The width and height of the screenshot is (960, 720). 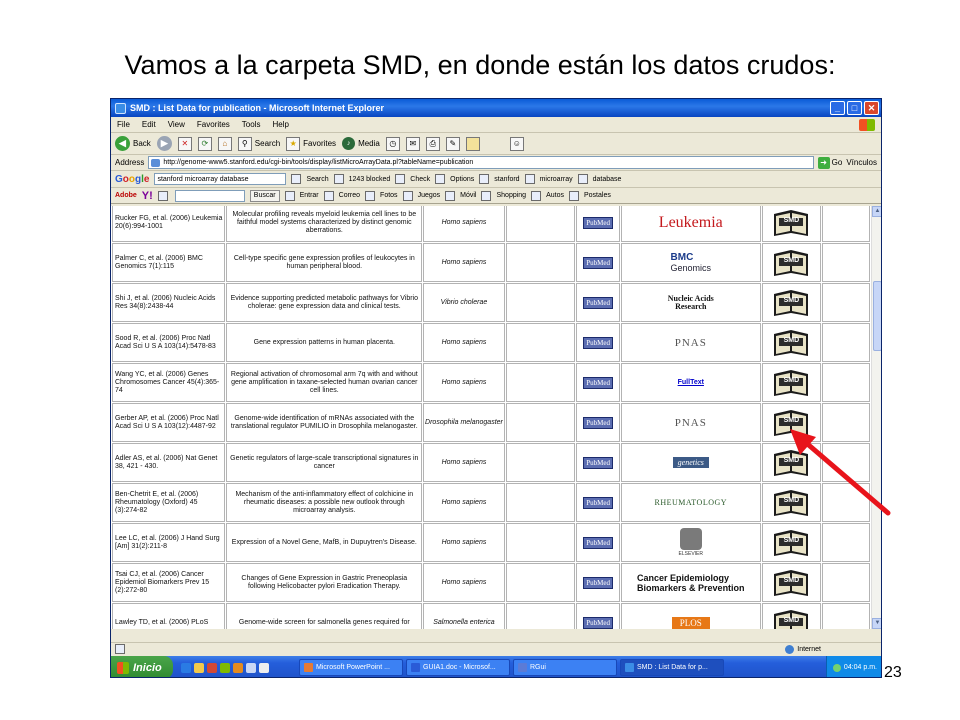 I want to click on media-button: ♪ Media, so click(x=361, y=143).